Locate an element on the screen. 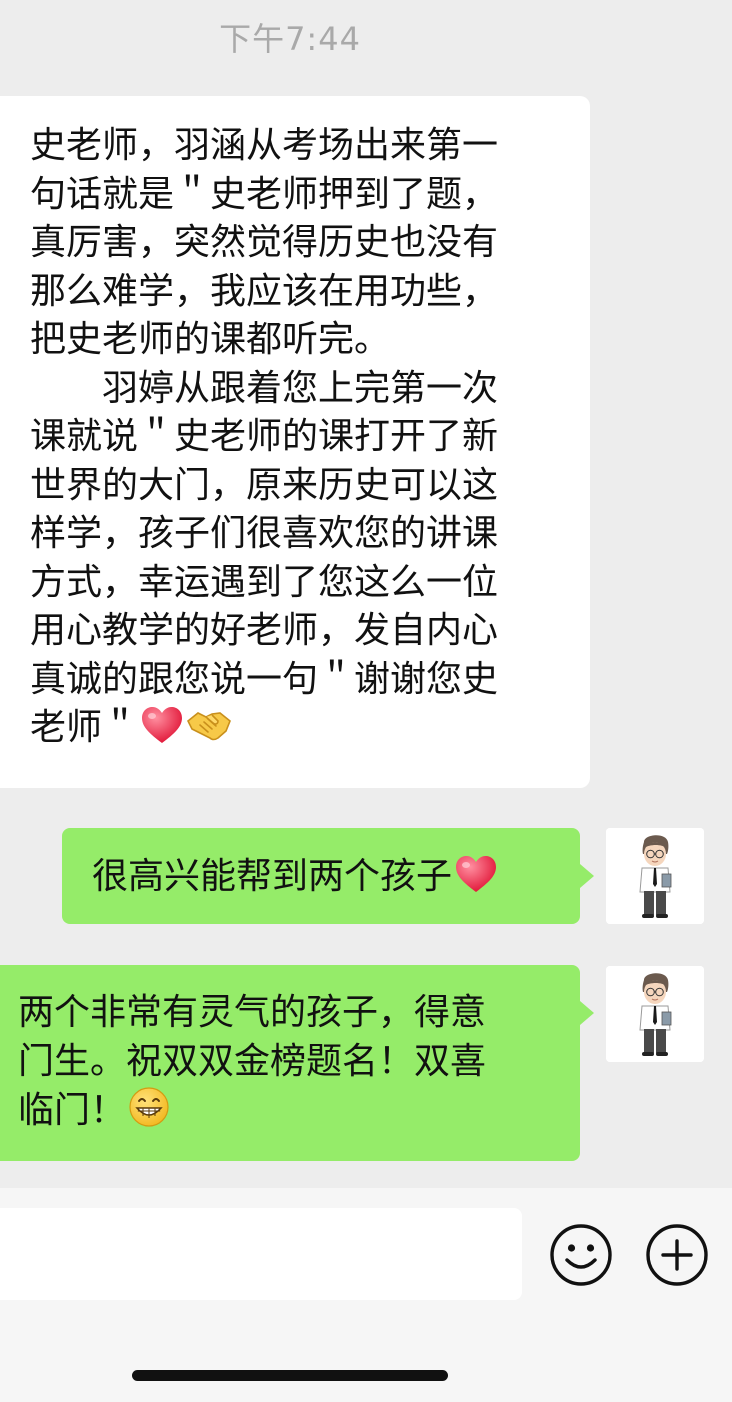 The height and width of the screenshot is (1402, 732). home-indicator is located at coordinates (290, 1375).